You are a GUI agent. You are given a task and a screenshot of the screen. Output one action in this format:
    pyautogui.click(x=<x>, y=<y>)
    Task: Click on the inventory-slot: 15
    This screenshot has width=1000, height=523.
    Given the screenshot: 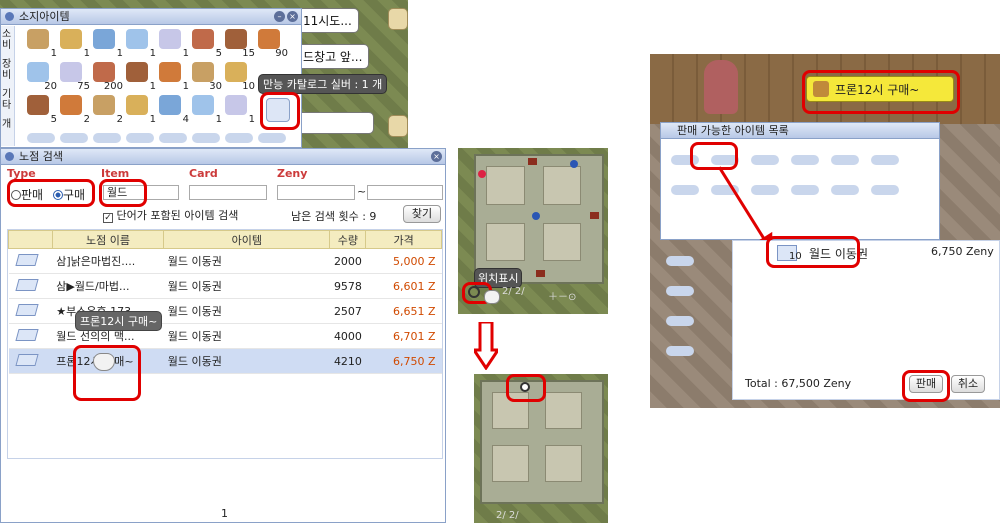 What is the action you would take?
    pyautogui.click(x=242, y=44)
    